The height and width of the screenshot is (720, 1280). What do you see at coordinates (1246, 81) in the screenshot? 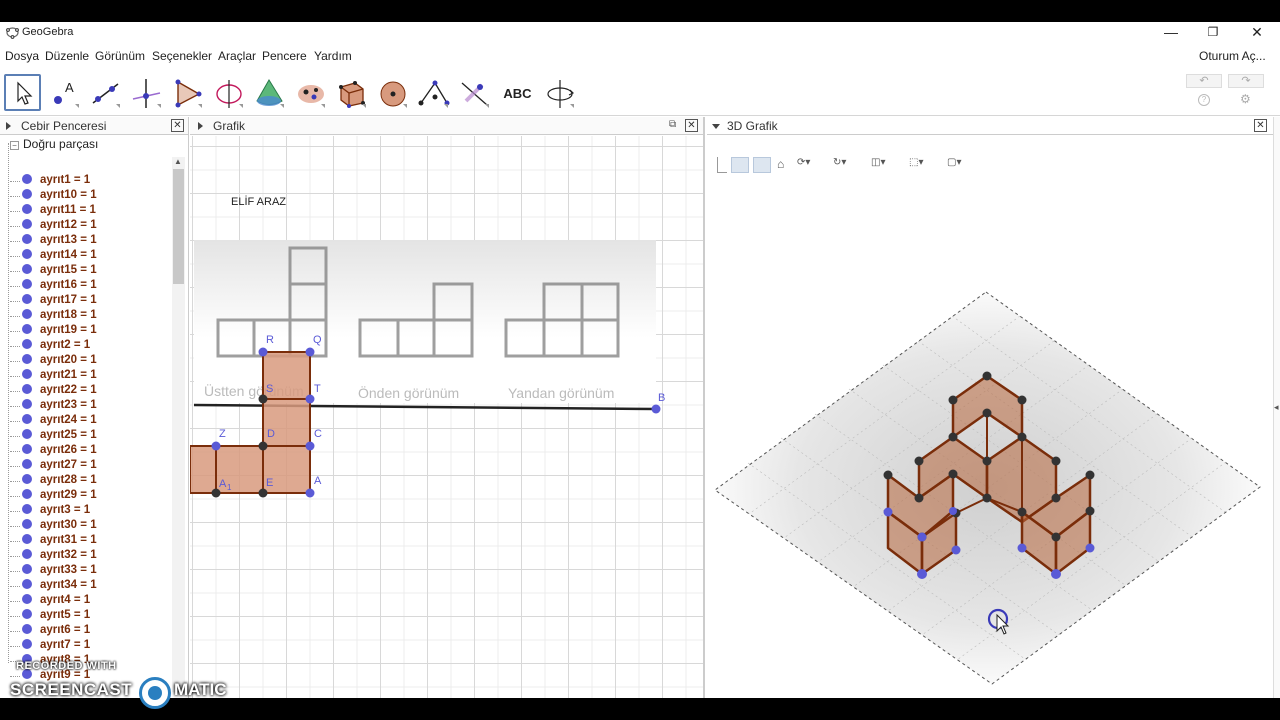
I see `redo-button: ↷` at bounding box center [1246, 81].